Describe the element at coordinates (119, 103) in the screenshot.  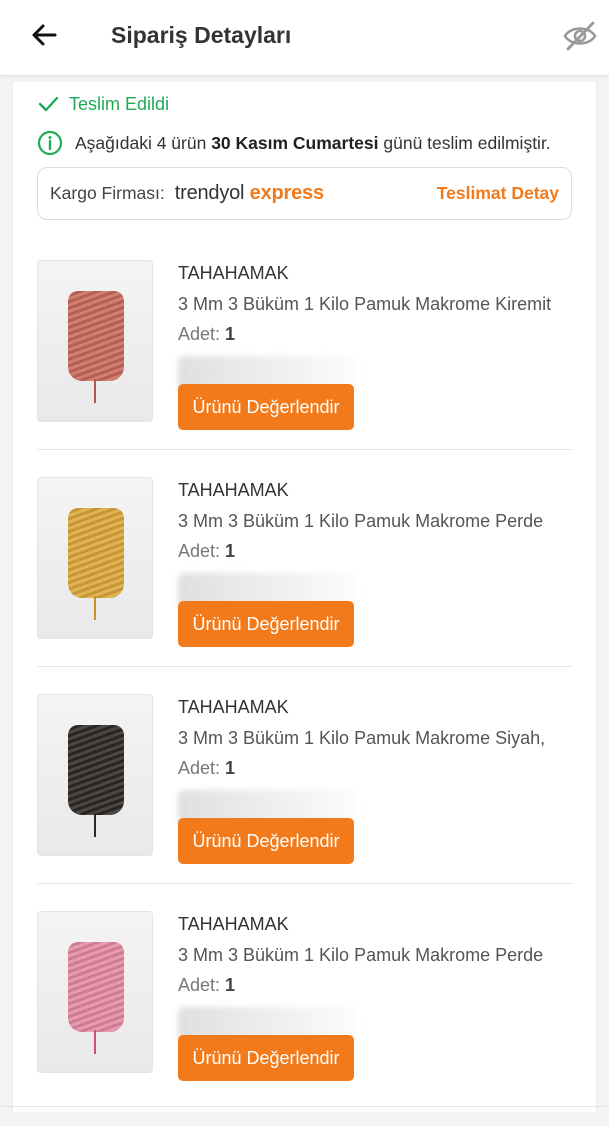
I see `status-label: Teslim Edildi` at that location.